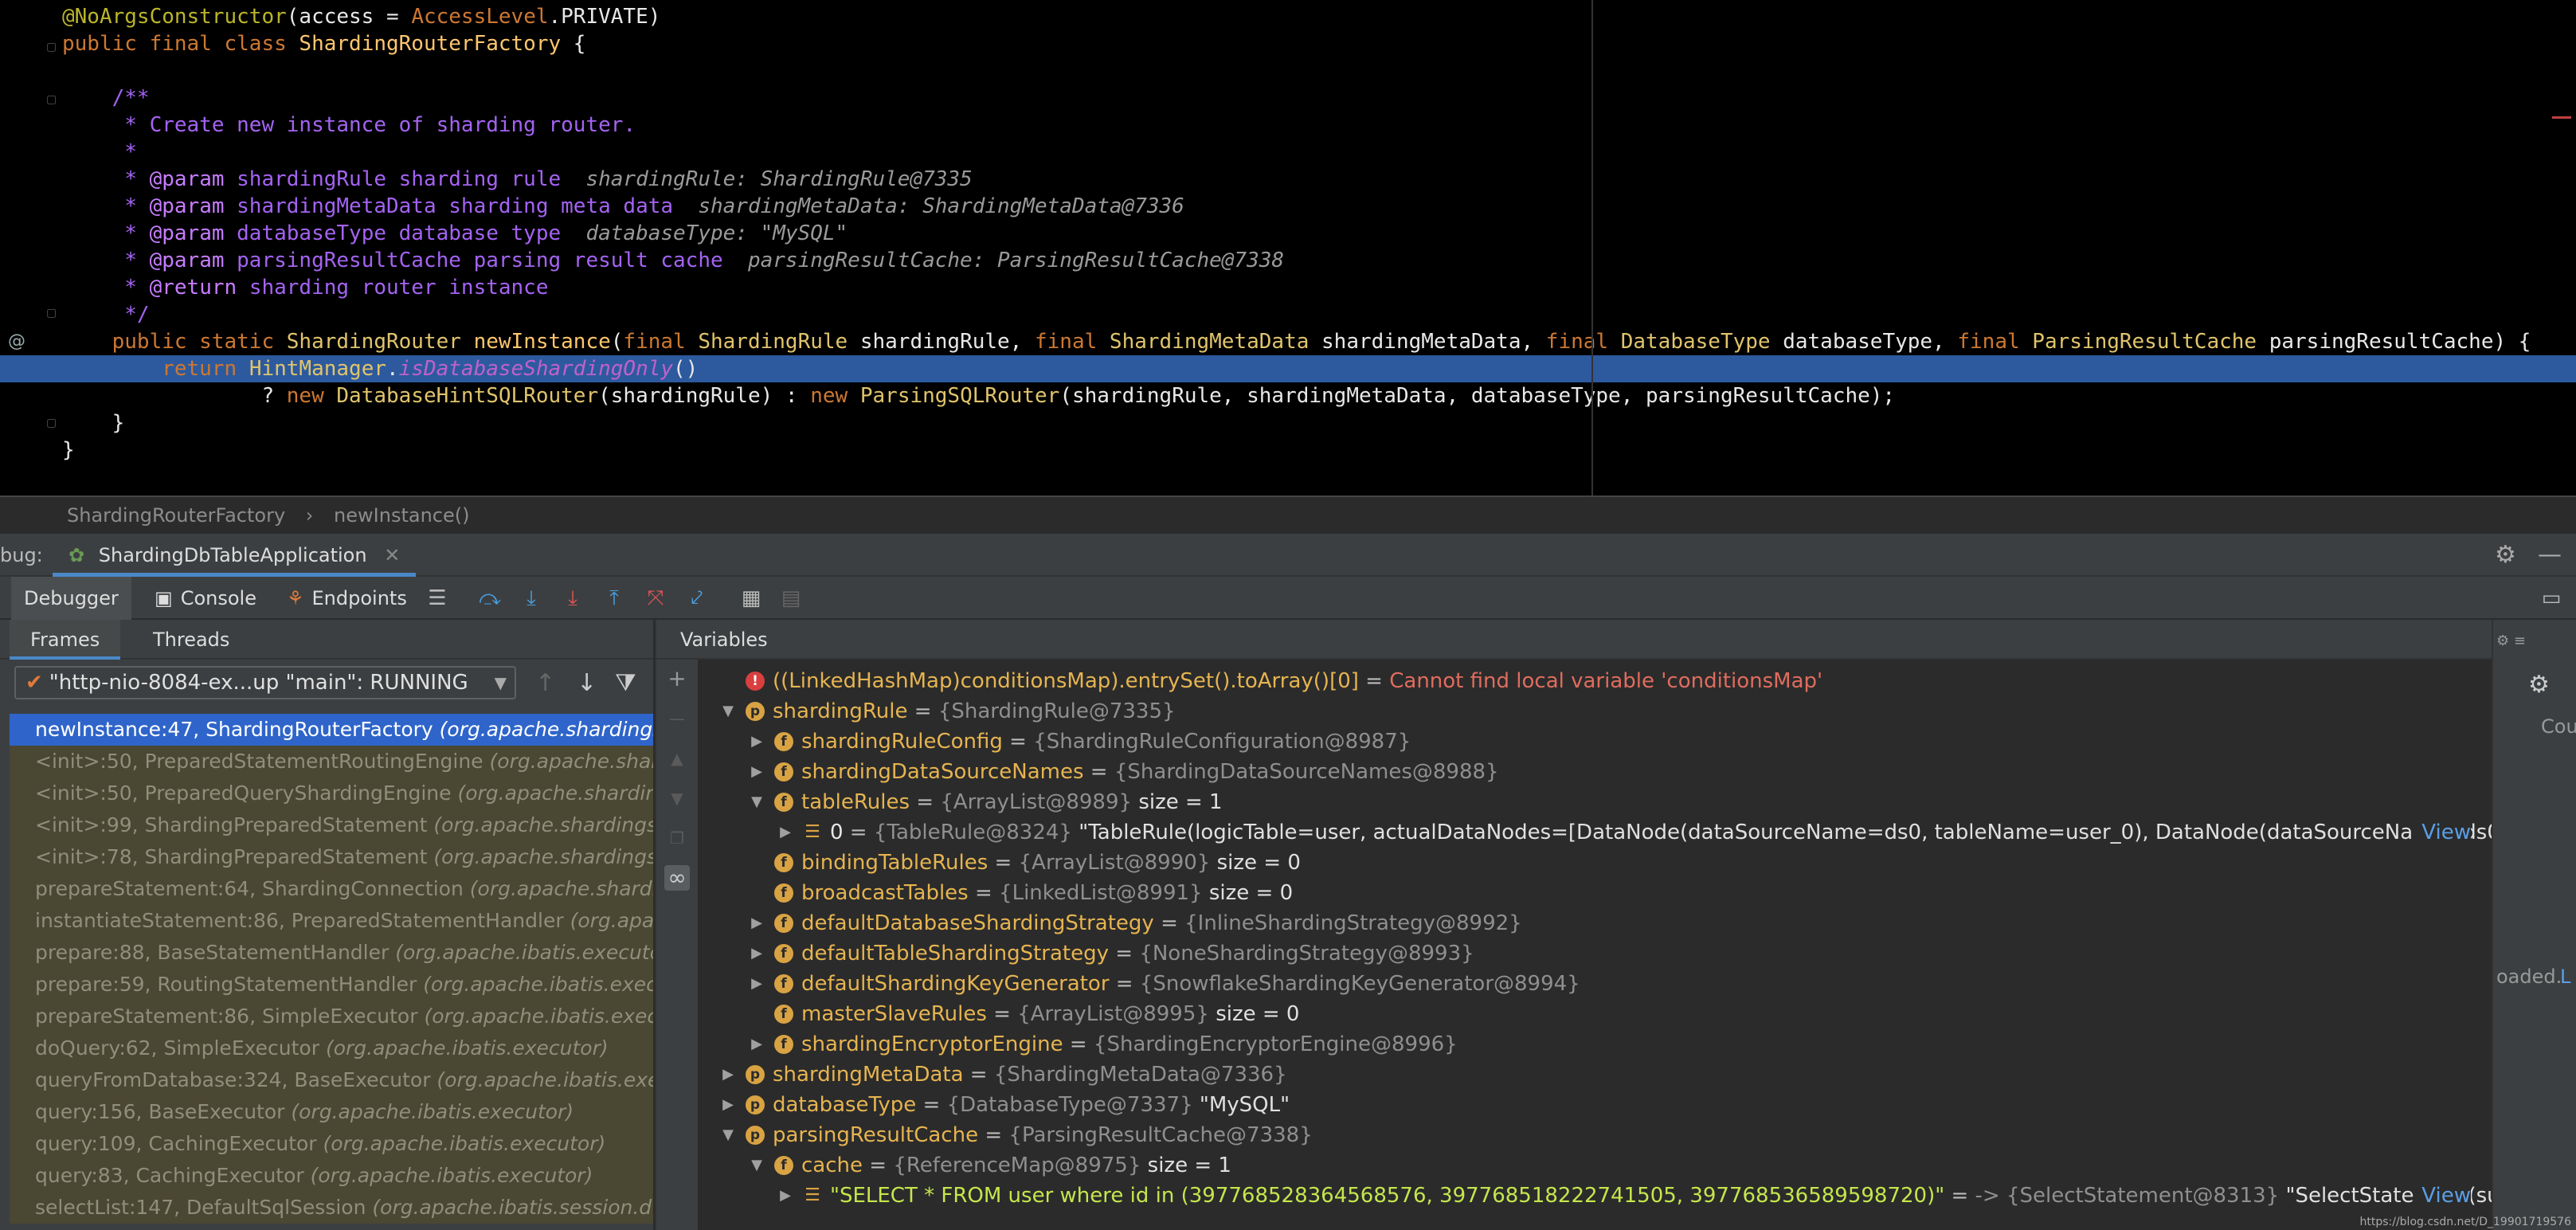  What do you see at coordinates (1288, 98) in the screenshot?
I see `code-line: /**` at bounding box center [1288, 98].